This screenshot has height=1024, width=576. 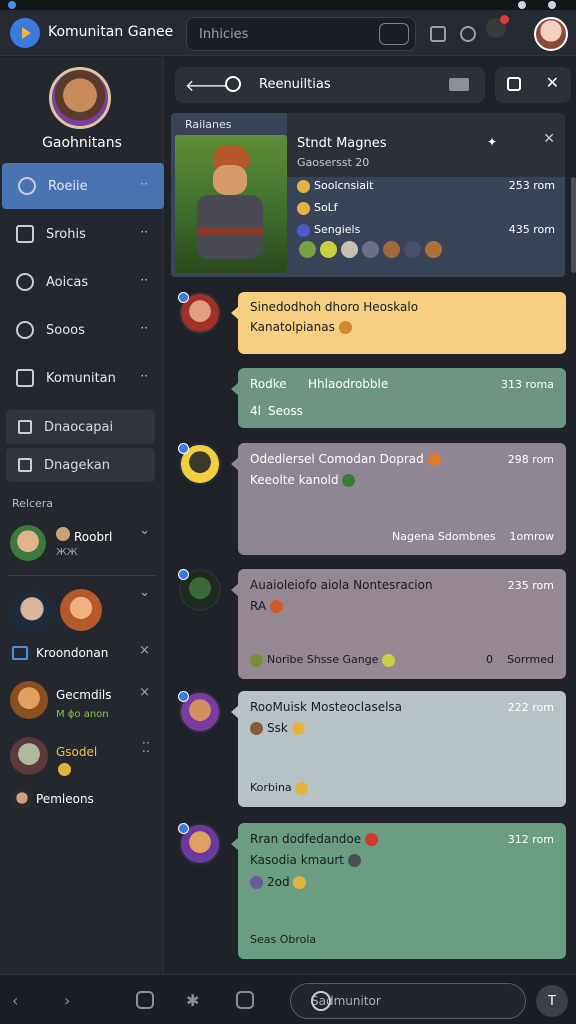 I want to click on pin-icon: ✦, so click(x=492, y=142).